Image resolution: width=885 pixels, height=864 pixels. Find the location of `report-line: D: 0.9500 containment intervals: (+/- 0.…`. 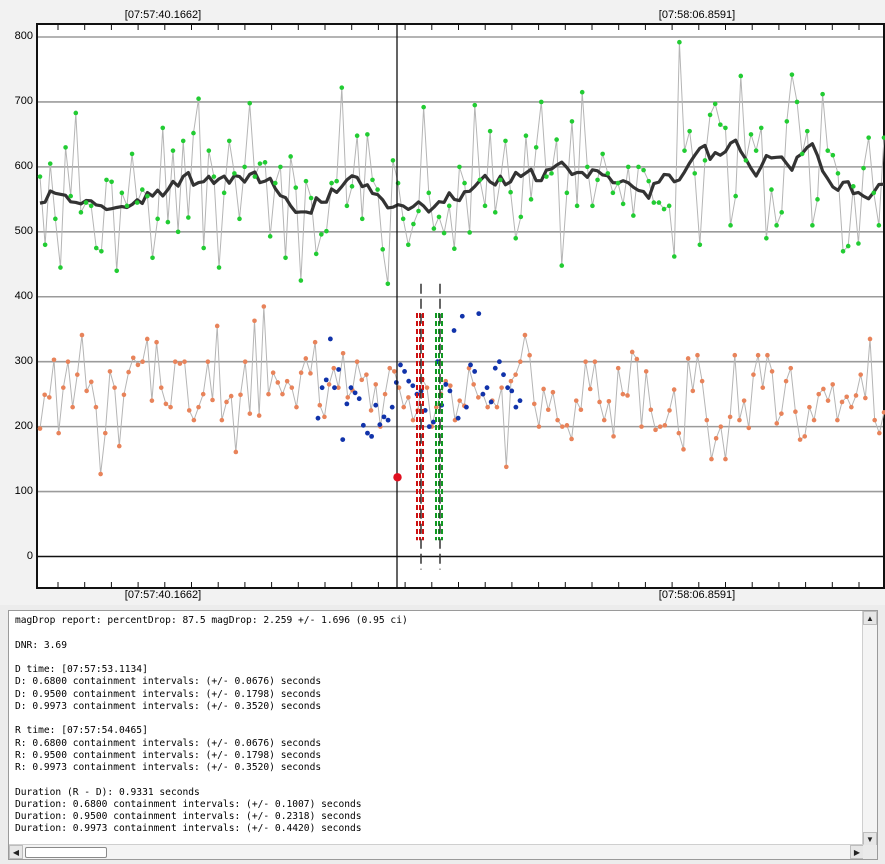

report-line: D: 0.9500 containment intervals: (+/- 0.… is located at coordinates (168, 694).